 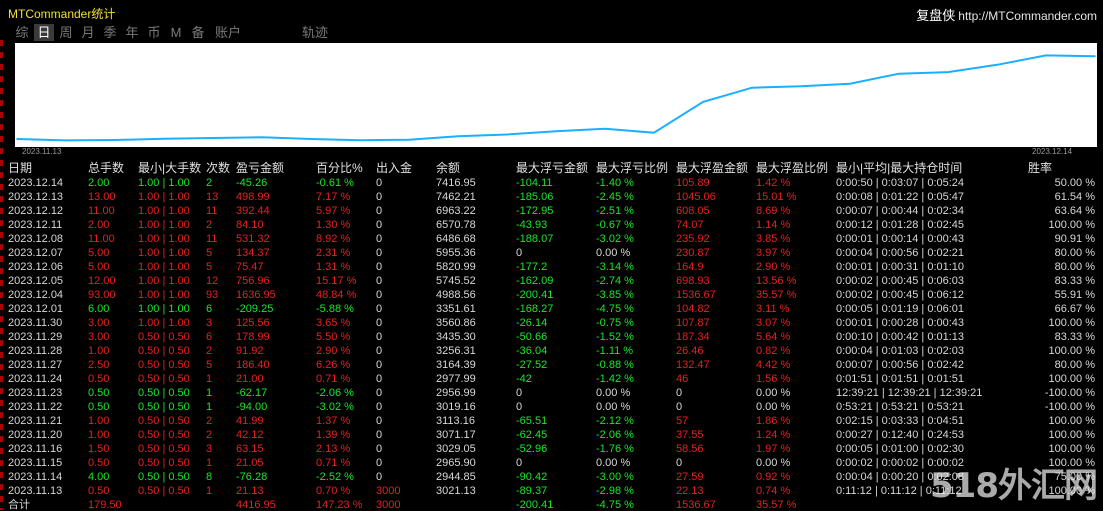 I want to click on cell-7: 6963.22, so click(x=456, y=211).